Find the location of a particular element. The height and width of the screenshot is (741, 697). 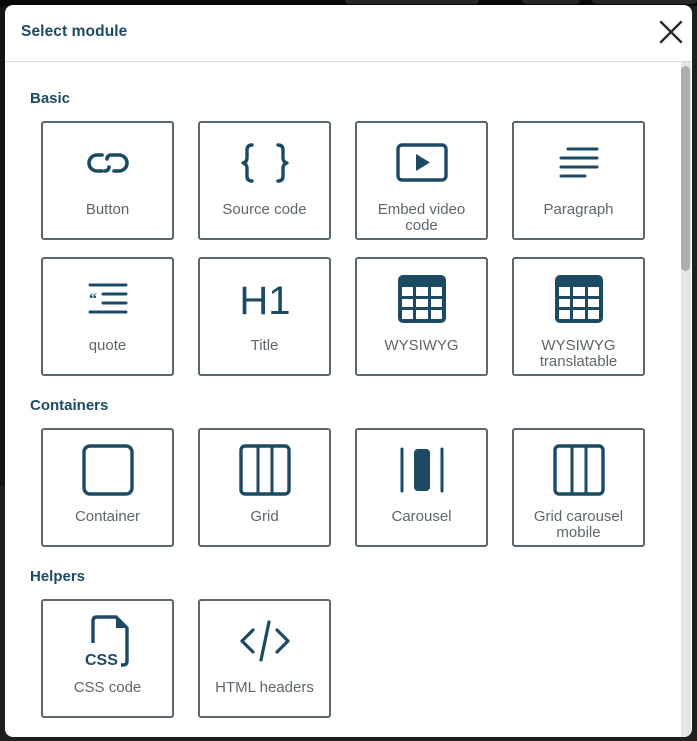

module-label: WYSIWYG translatable is located at coordinates (578, 354).